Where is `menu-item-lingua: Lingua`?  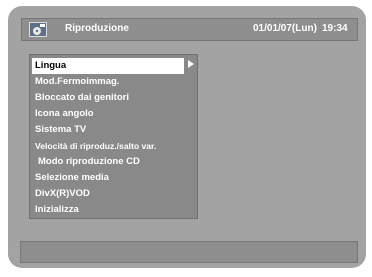
menu-item-lingua: Lingua is located at coordinates (108, 66).